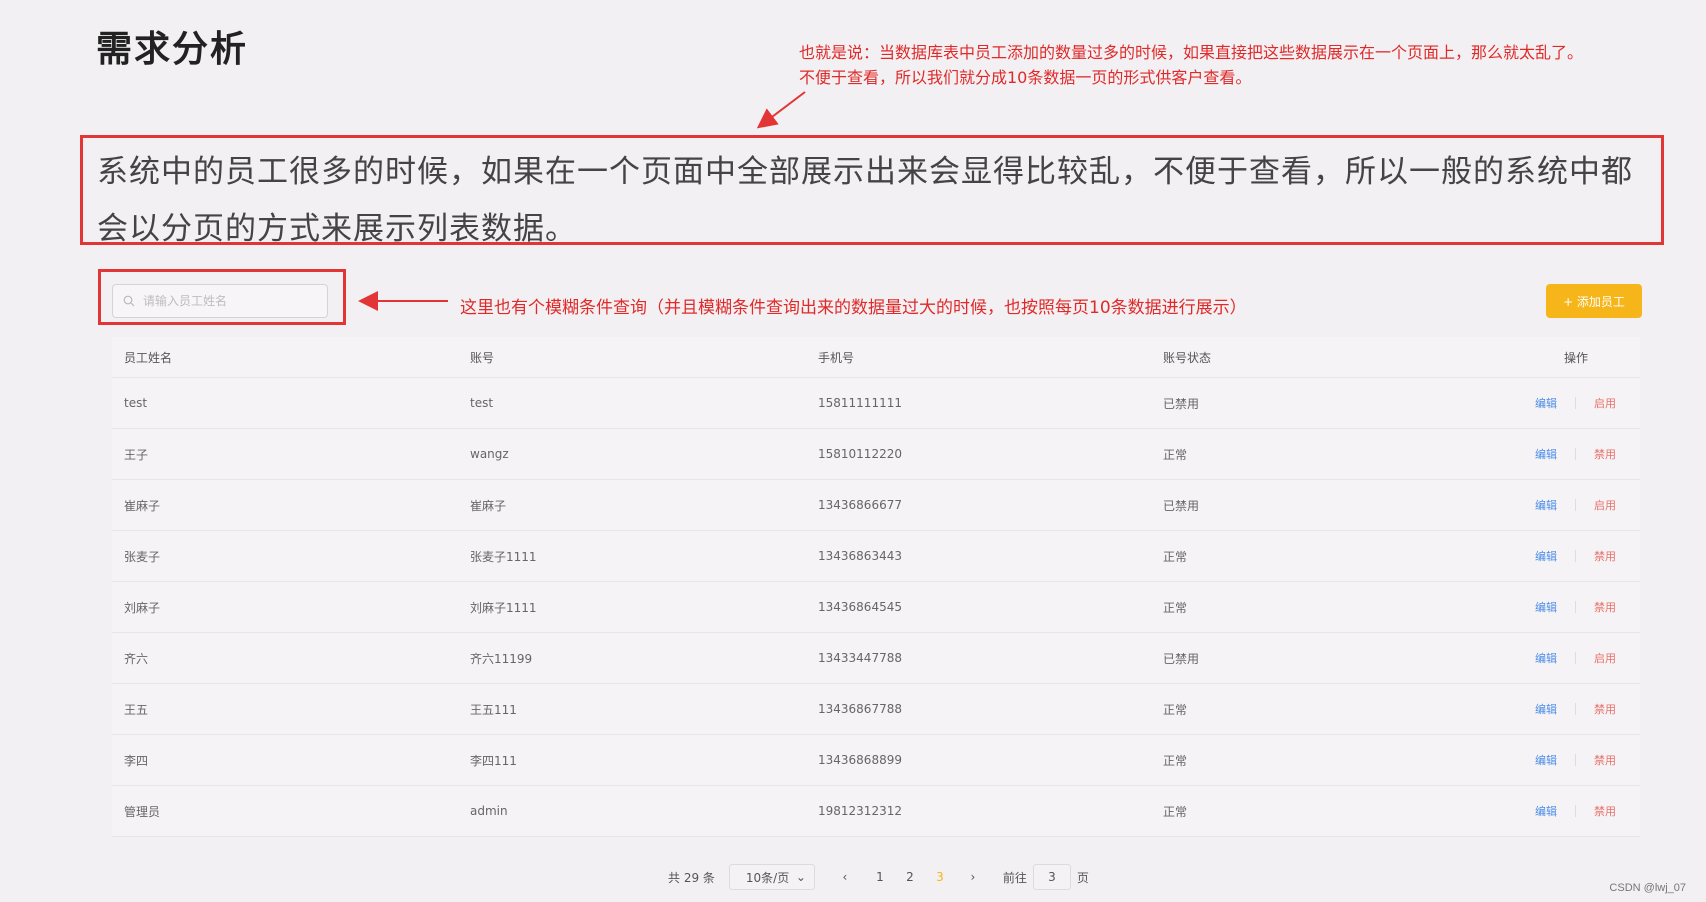  Describe the element at coordinates (1594, 301) in the screenshot. I see `add-employee-button: + 添加员工` at that location.